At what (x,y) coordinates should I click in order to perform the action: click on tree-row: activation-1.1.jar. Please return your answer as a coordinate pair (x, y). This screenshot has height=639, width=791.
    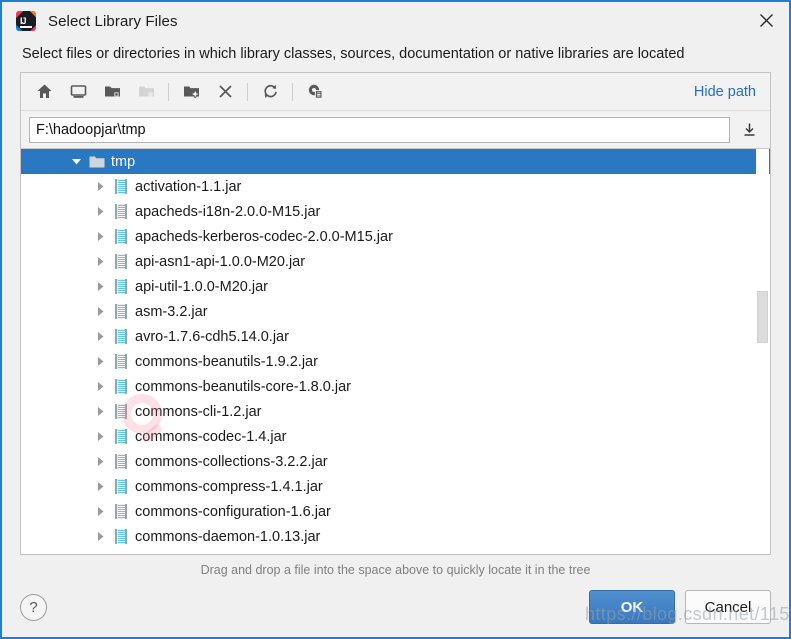
    Looking at the image, I should click on (395, 186).